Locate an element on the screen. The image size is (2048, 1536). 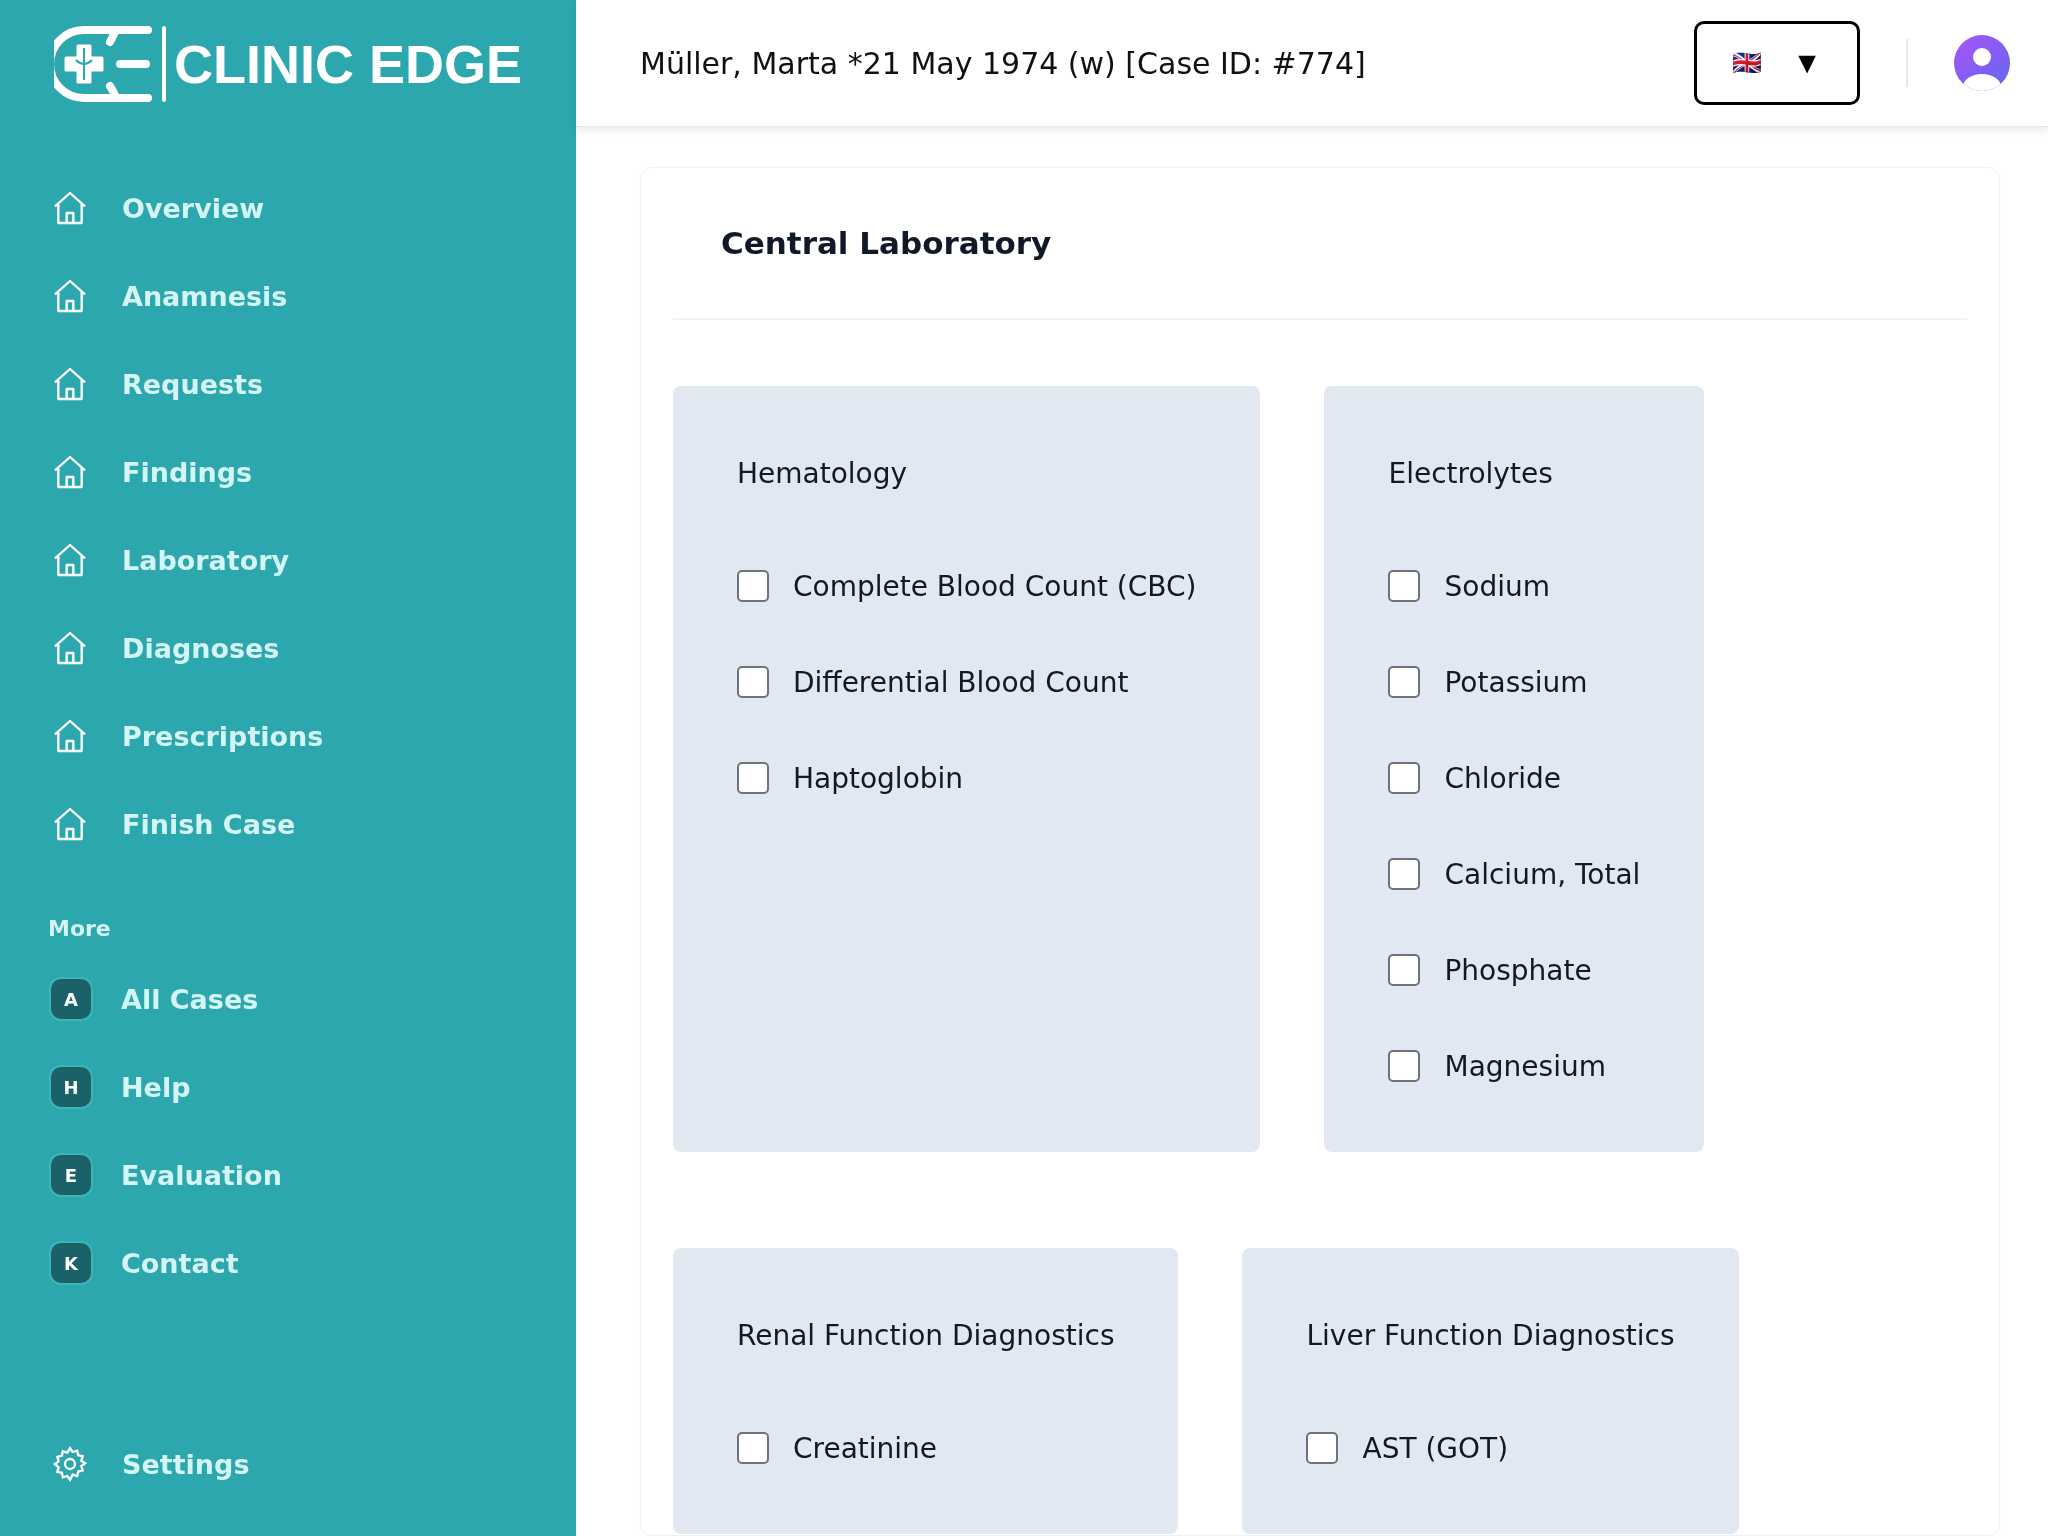
nav-item: H Help is located at coordinates (288, 1087).